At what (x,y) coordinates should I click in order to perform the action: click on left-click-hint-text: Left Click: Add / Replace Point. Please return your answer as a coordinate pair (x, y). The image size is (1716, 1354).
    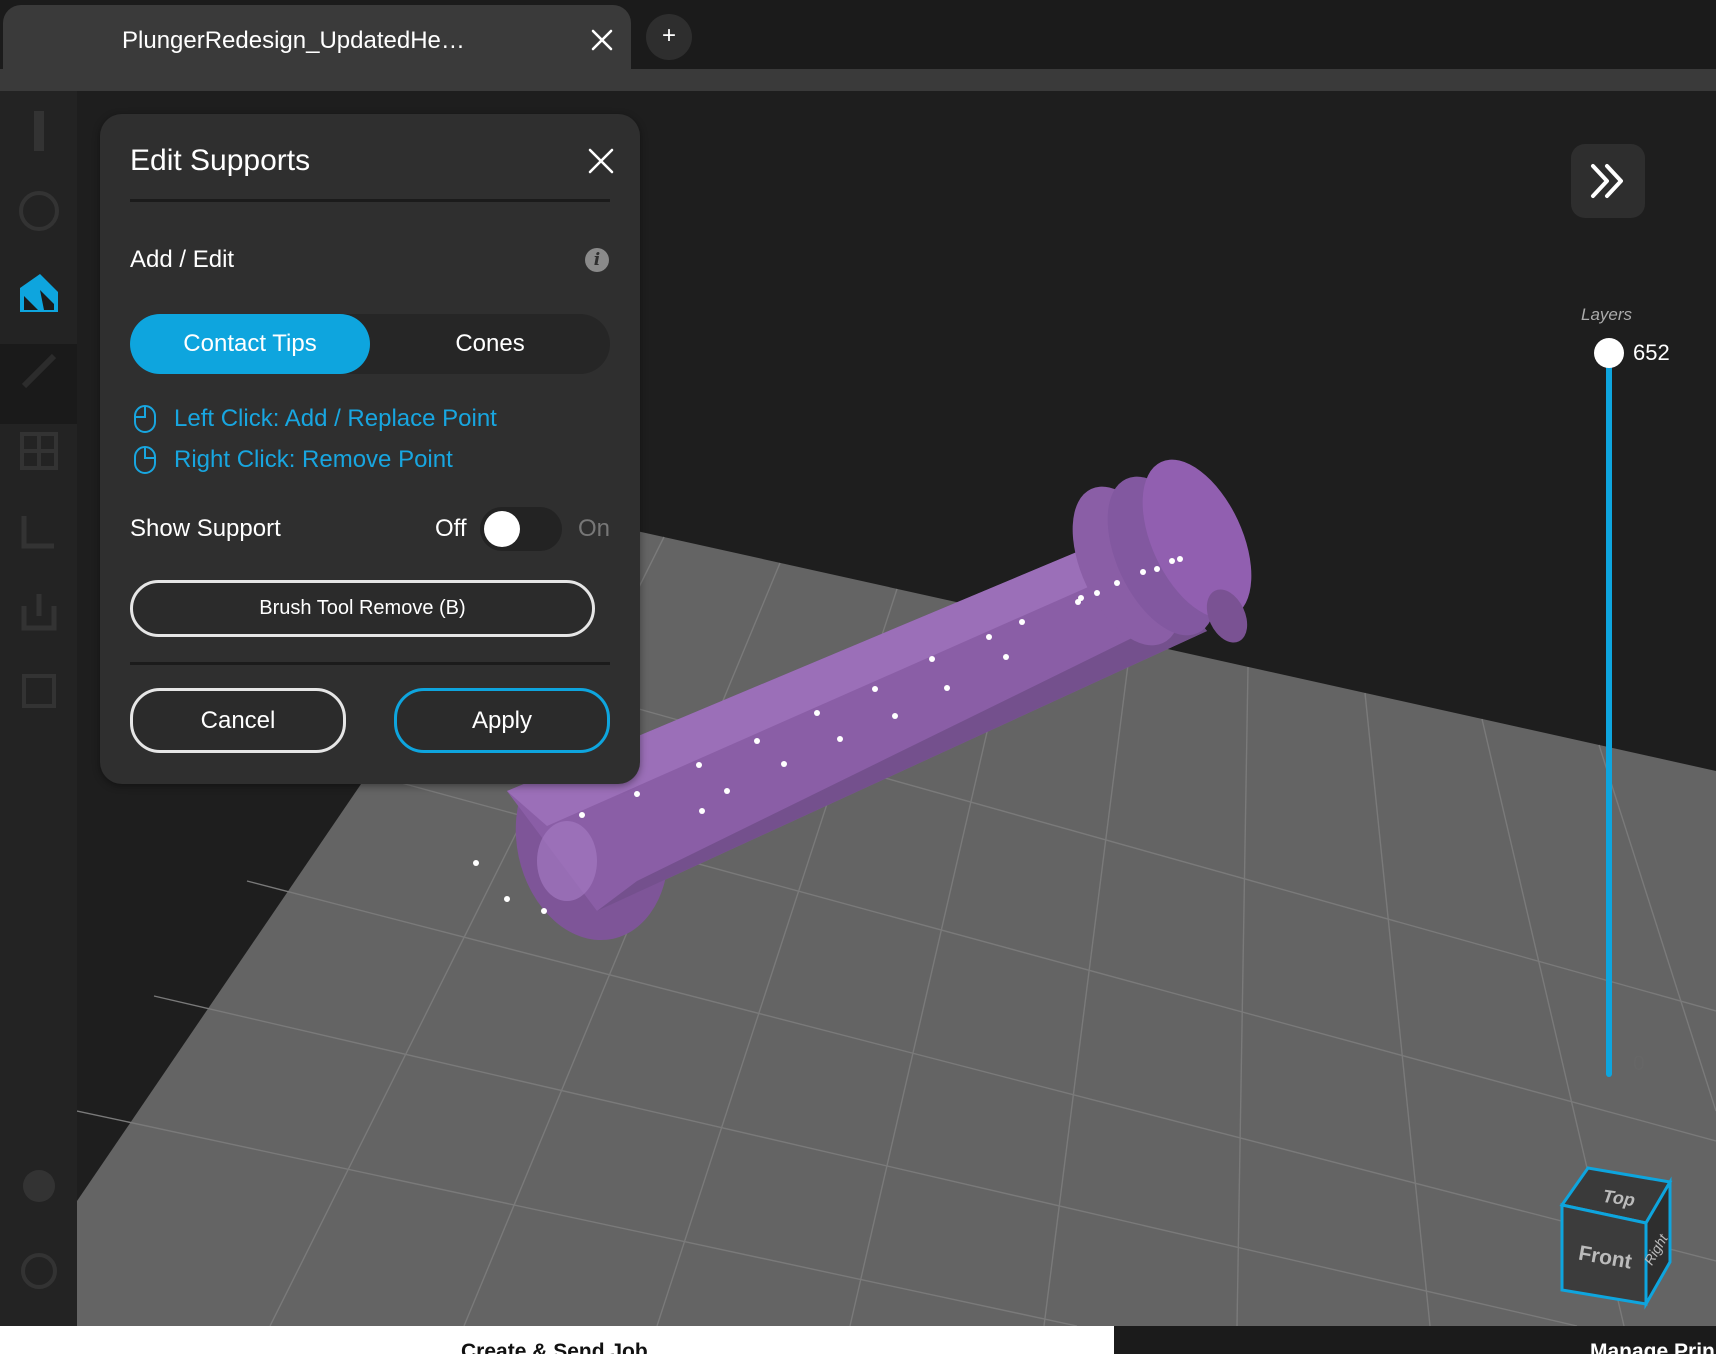
    Looking at the image, I should click on (335, 418).